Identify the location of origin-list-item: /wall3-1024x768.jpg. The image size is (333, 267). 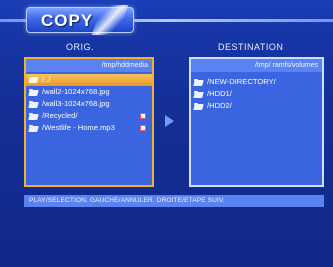
(89, 104).